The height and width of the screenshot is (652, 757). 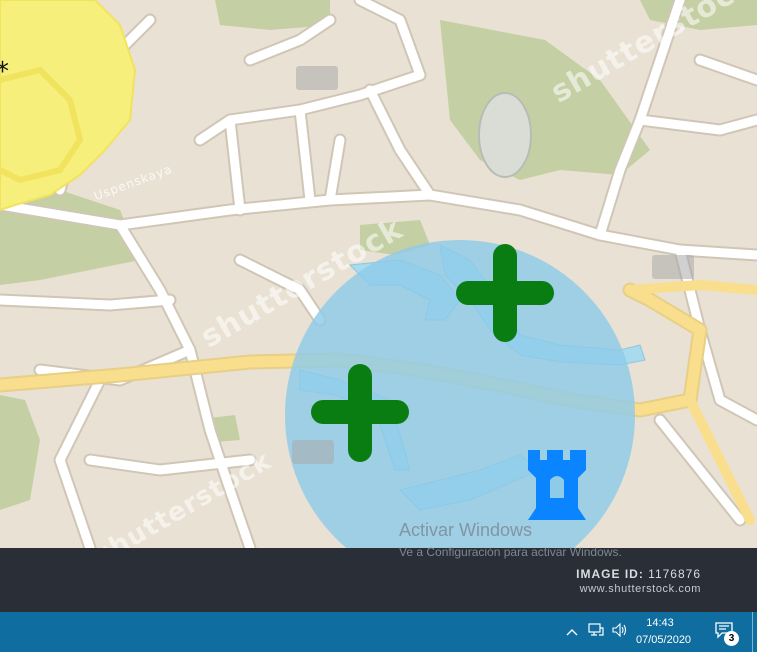 What do you see at coordinates (572, 632) in the screenshot?
I see `chevron-up-icon` at bounding box center [572, 632].